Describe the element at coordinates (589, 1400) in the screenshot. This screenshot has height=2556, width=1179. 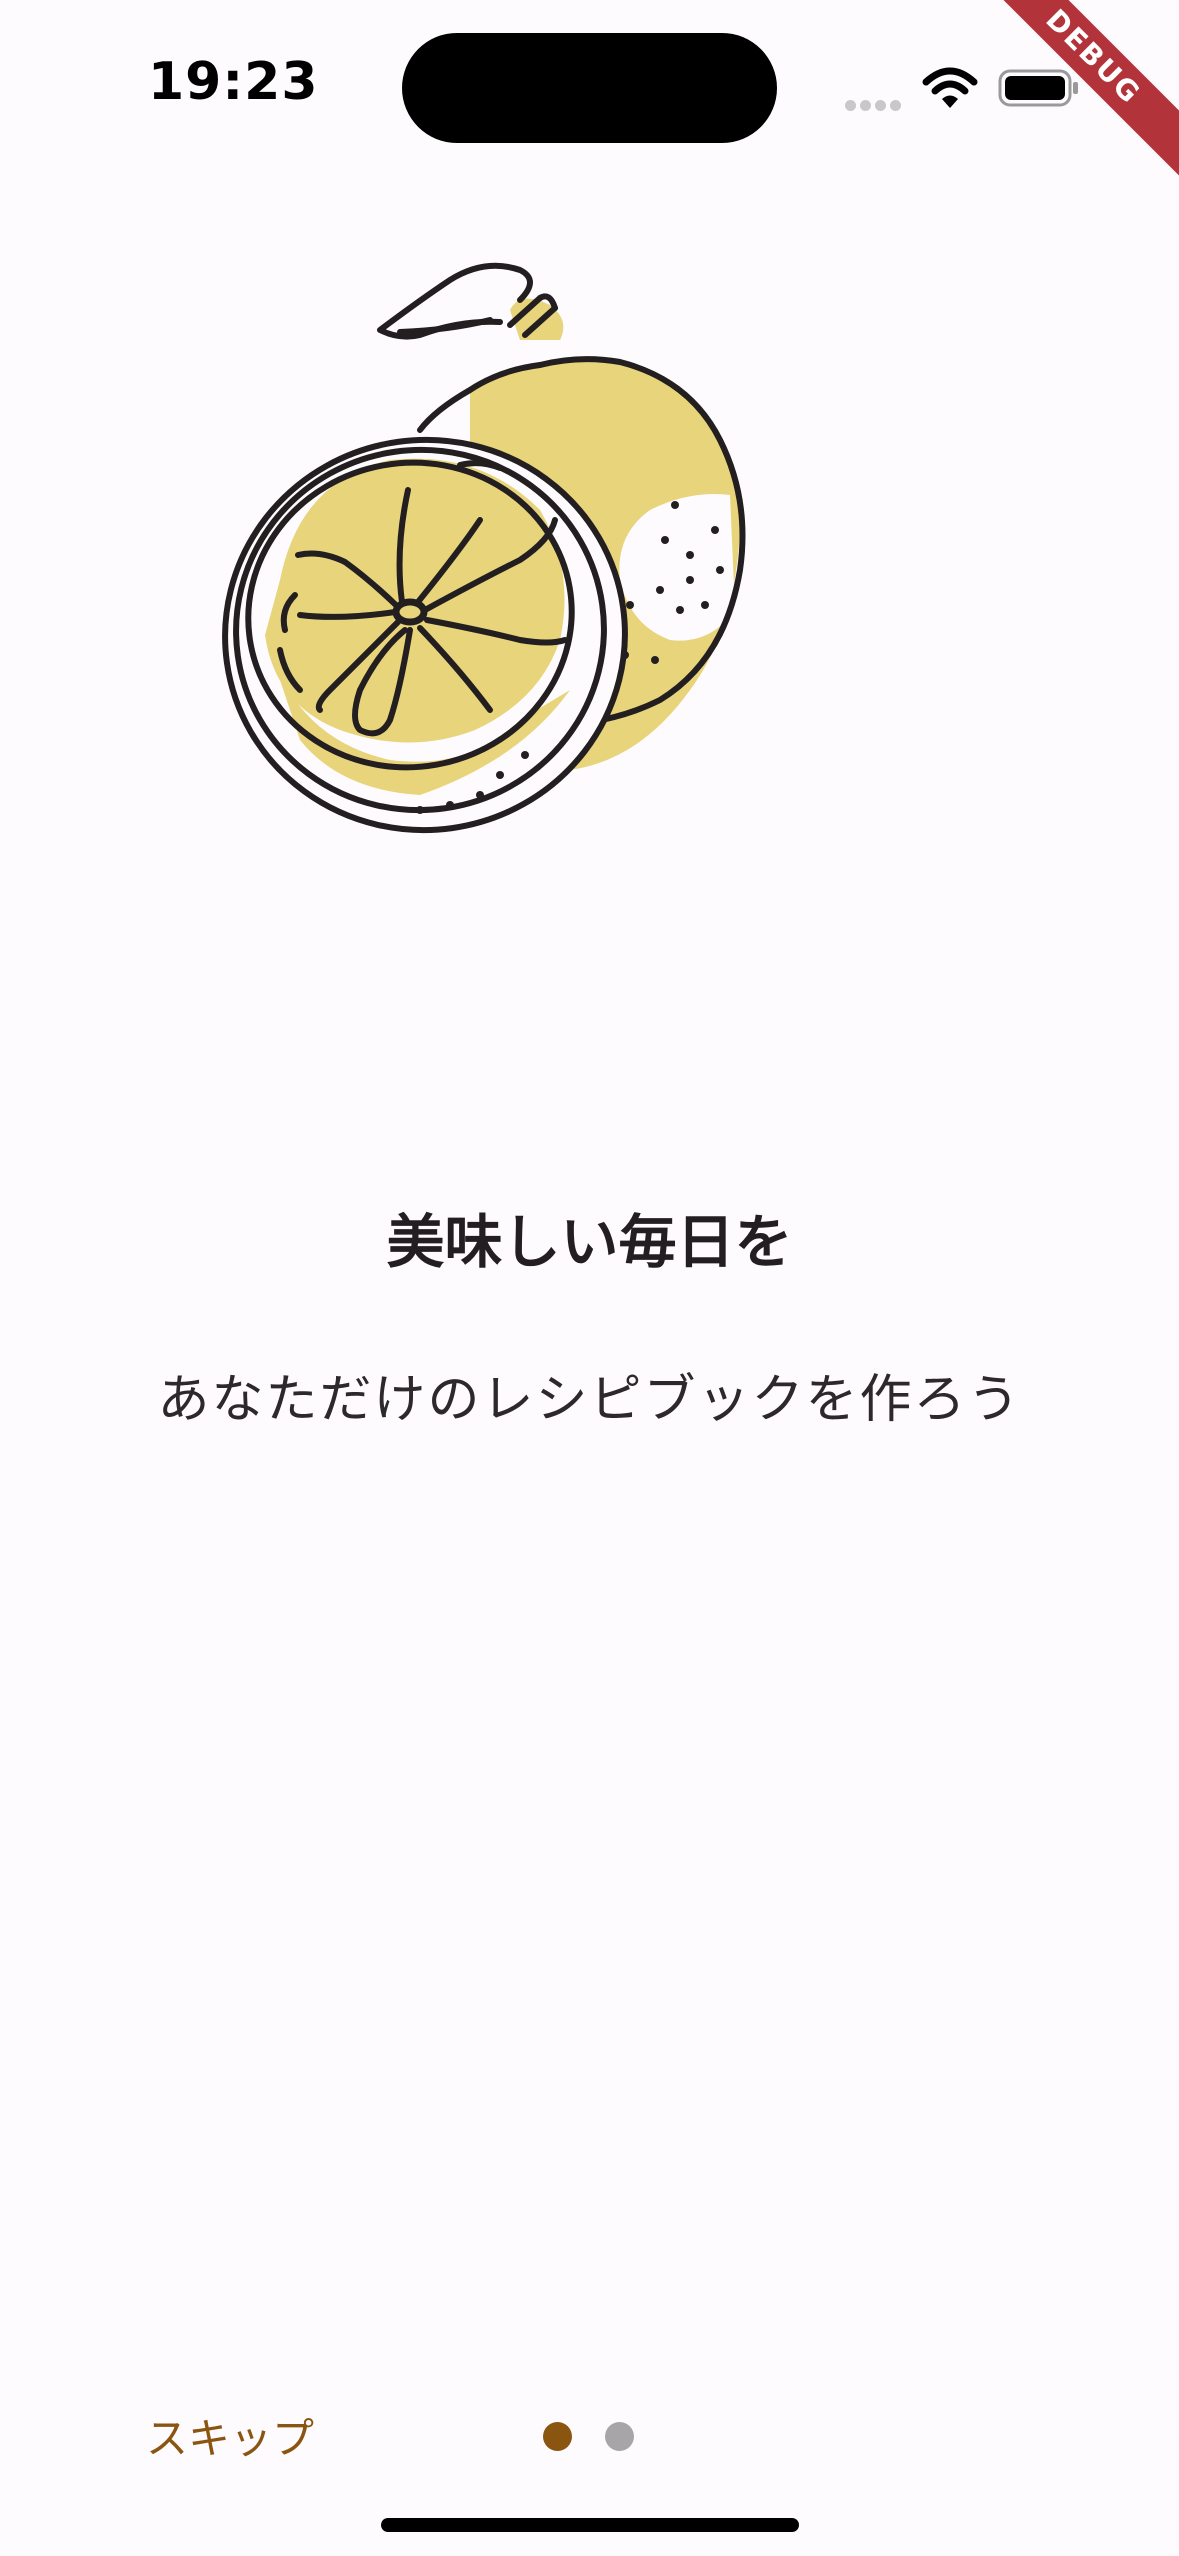
I see `onboarding-subtitle: あなただけのレシピブックを作ろう` at that location.